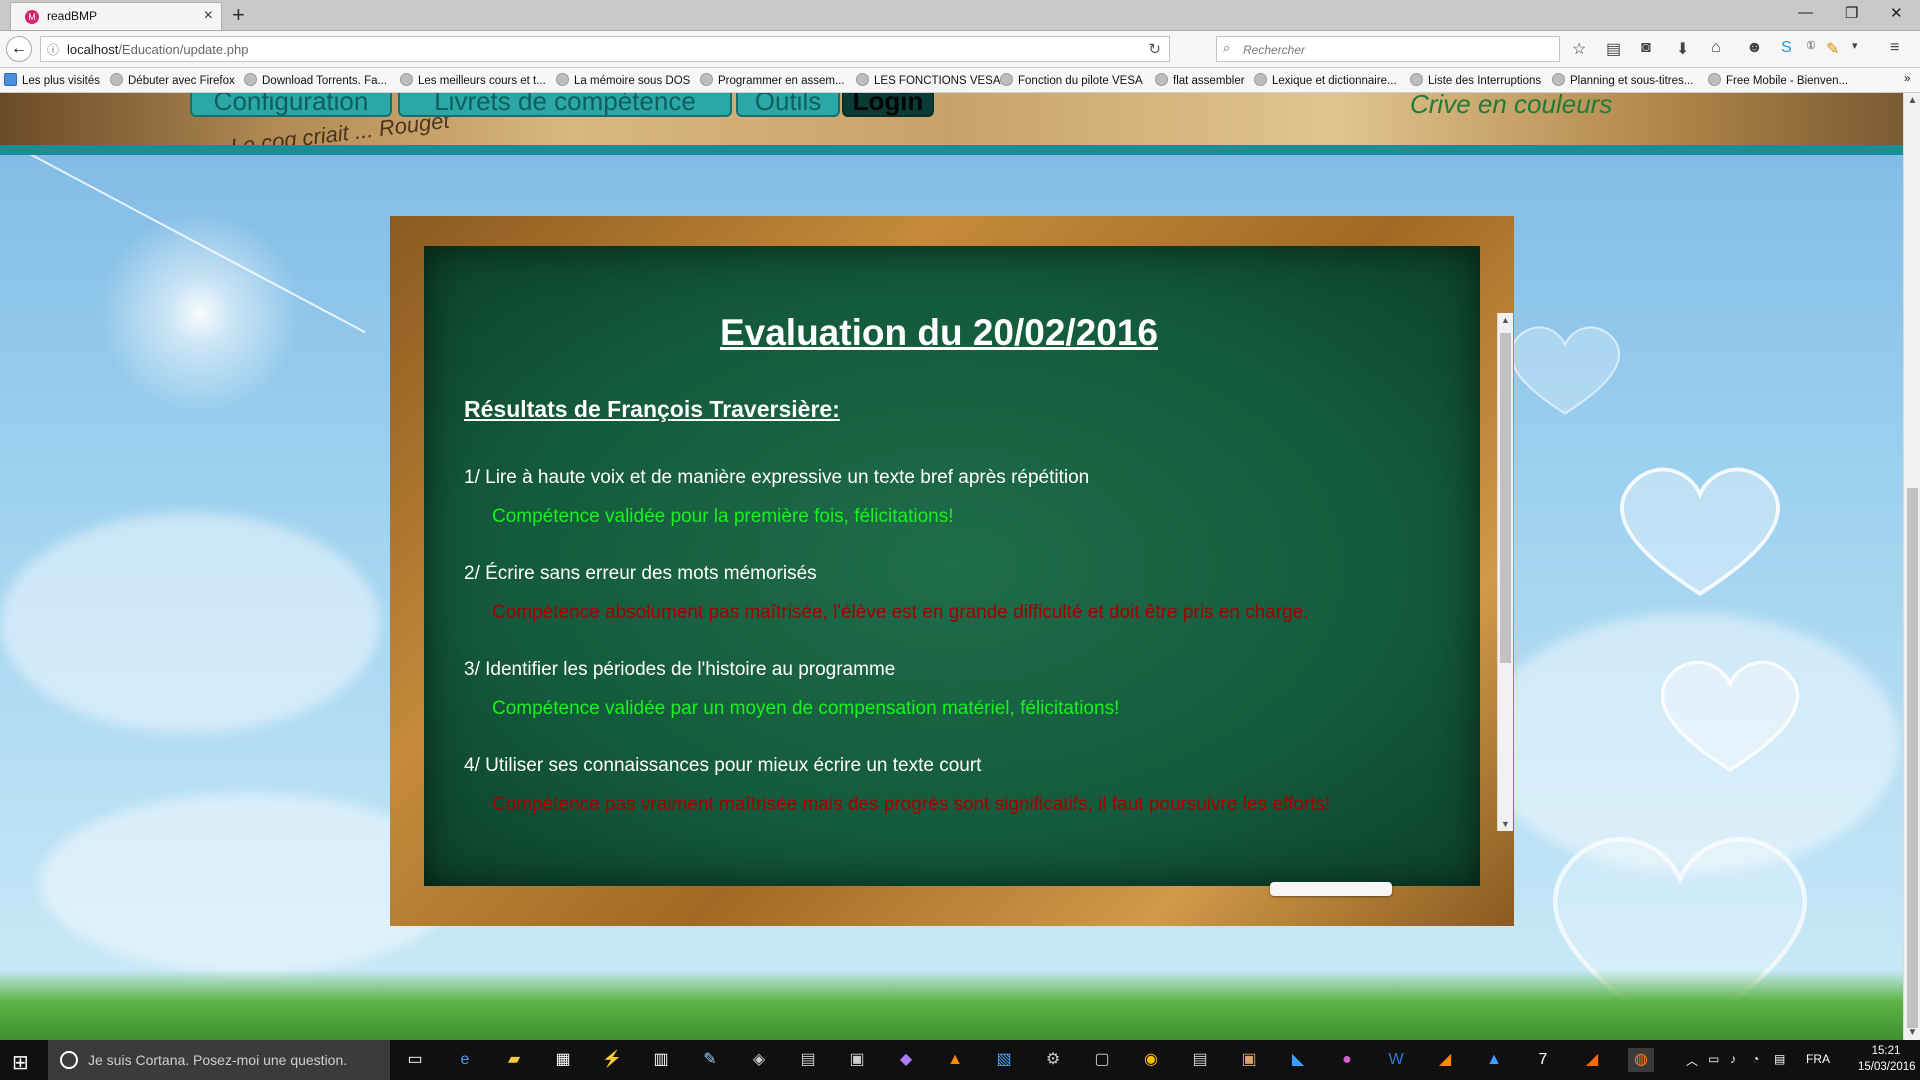 Image resolution: width=1920 pixels, height=1080 pixels. What do you see at coordinates (1805, 12) in the screenshot?
I see `minimize-icon: —` at bounding box center [1805, 12].